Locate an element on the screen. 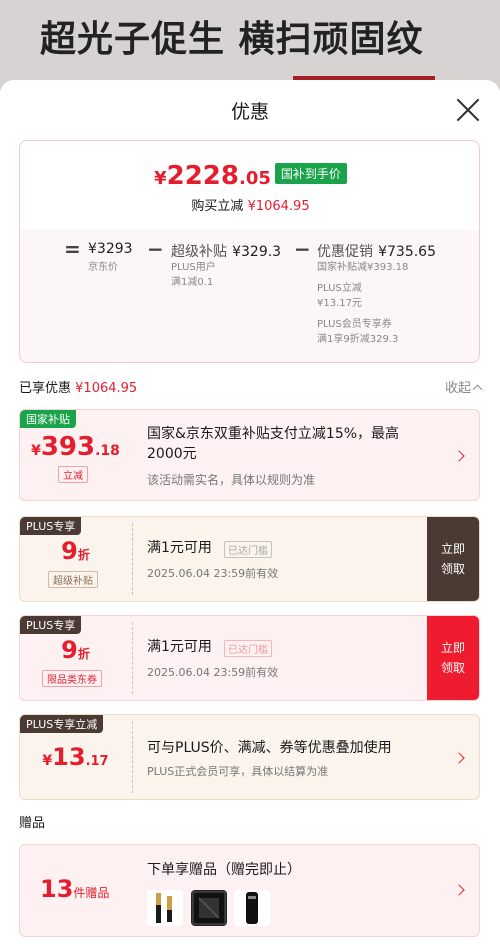 This screenshot has width=500, height=951. coupon-amount: ¥13.17 is located at coordinates (75, 757).